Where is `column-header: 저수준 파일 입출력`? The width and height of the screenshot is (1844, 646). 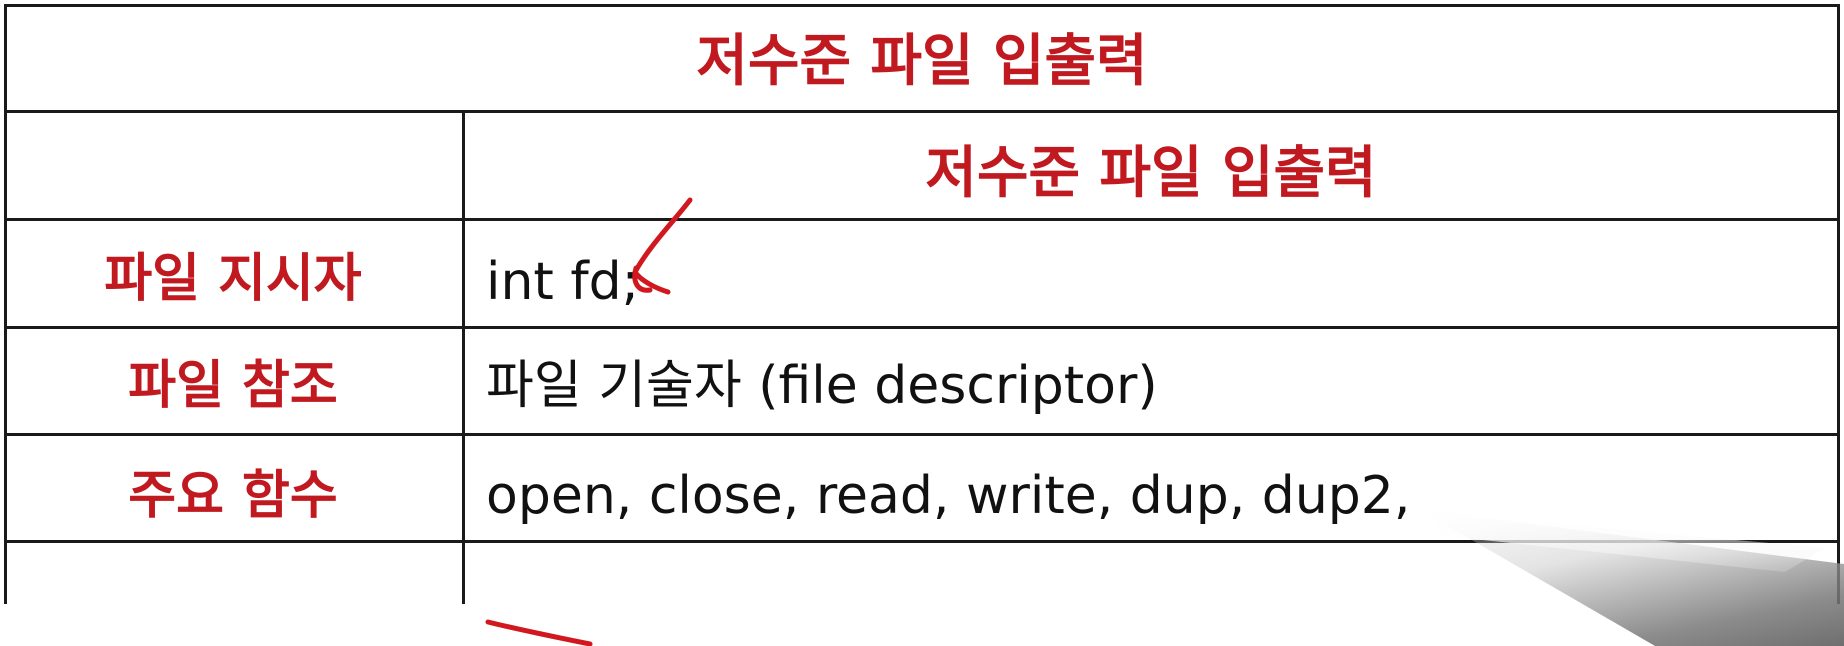 column-header: 저수준 파일 입출력 is located at coordinates (1151, 173).